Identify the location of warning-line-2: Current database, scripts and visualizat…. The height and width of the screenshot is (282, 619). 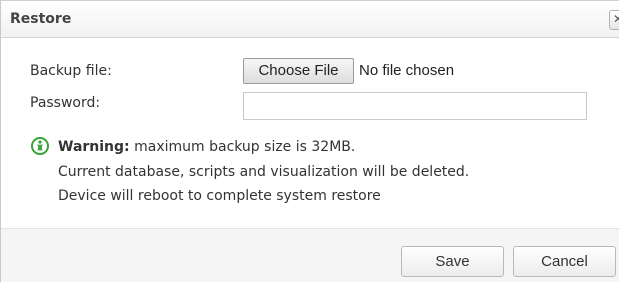
(264, 172).